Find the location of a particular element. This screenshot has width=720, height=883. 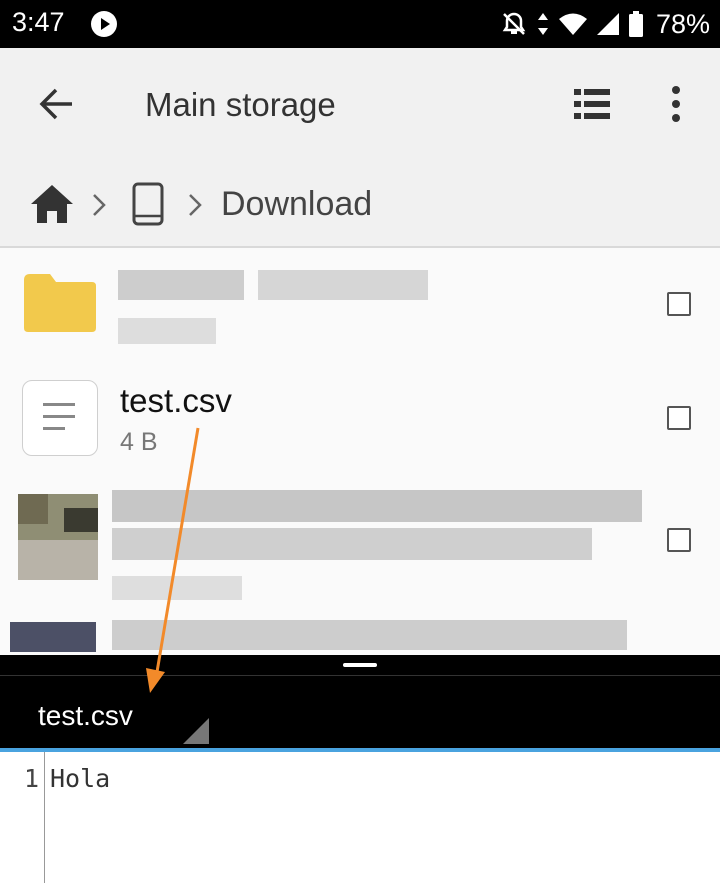

drag-handle is located at coordinates (360, 665).